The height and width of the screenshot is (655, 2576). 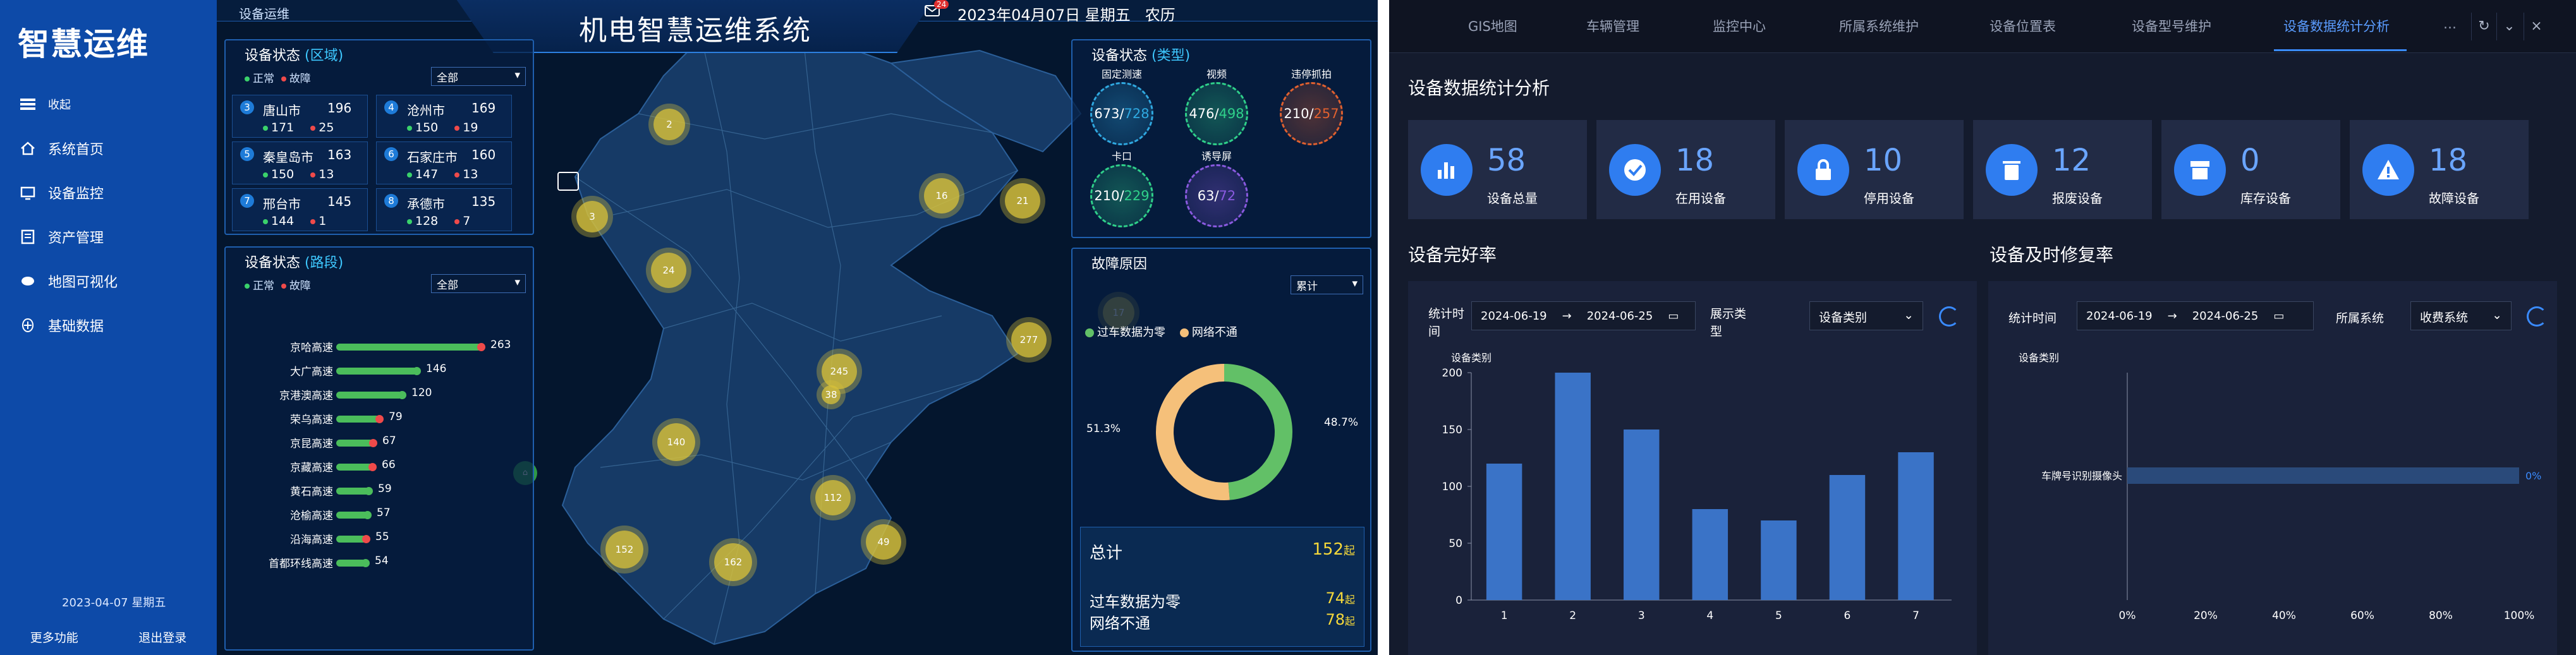 I want to click on road-row: 京藏高速 66, so click(x=377, y=467).